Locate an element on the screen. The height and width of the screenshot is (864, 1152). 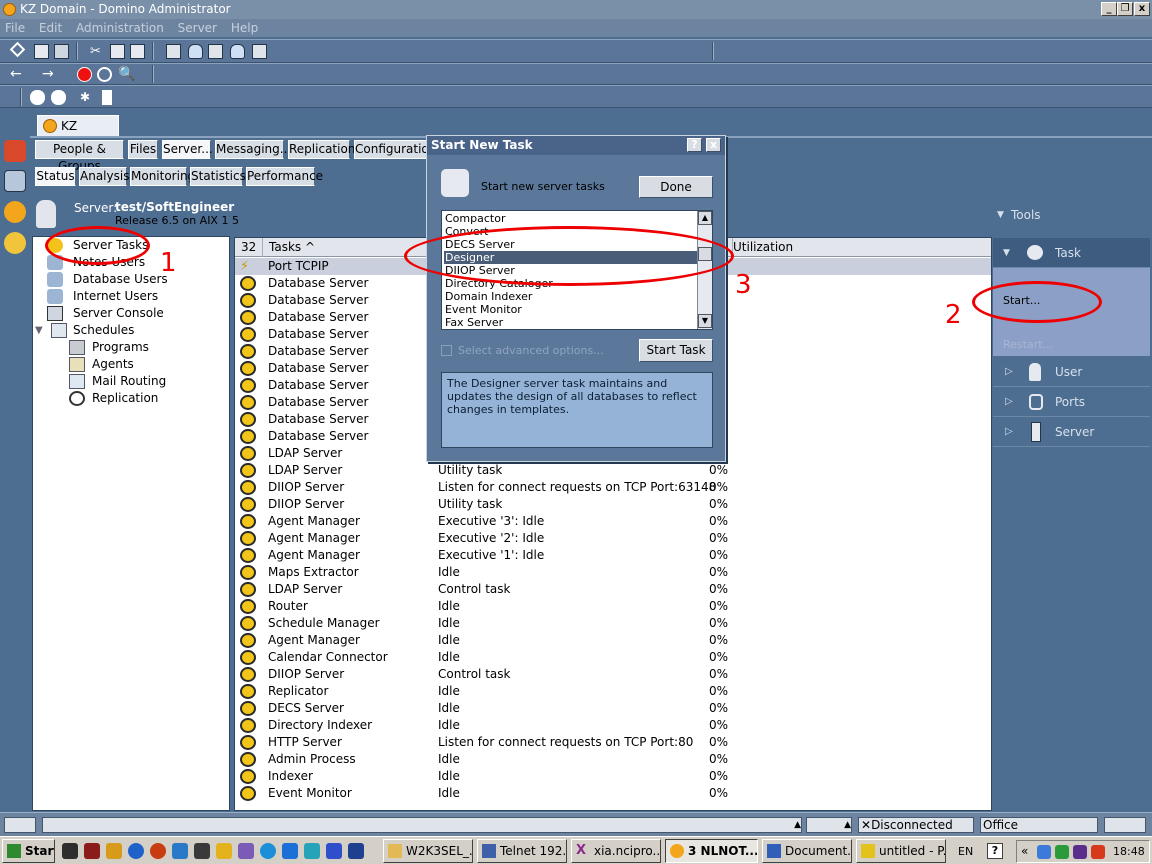
status-message-field: ▲ is located at coordinates (422, 825).